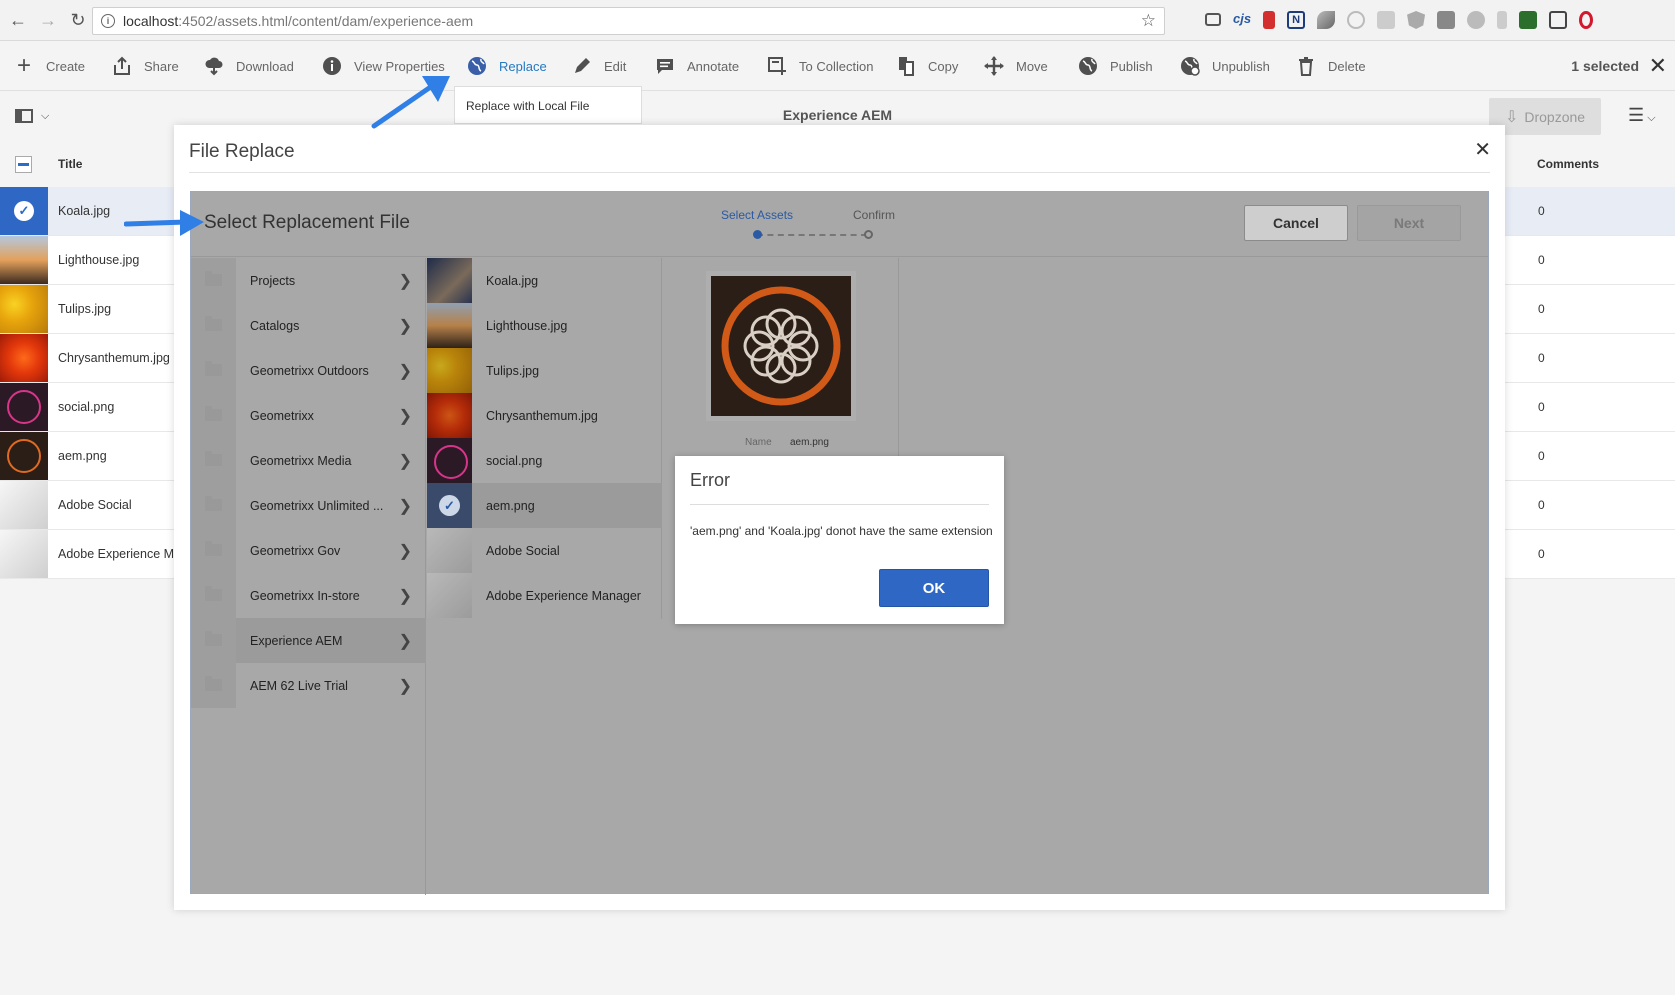 The image size is (1675, 995). Describe the element at coordinates (599, 66) in the screenshot. I see `edit-button: Edit` at that location.